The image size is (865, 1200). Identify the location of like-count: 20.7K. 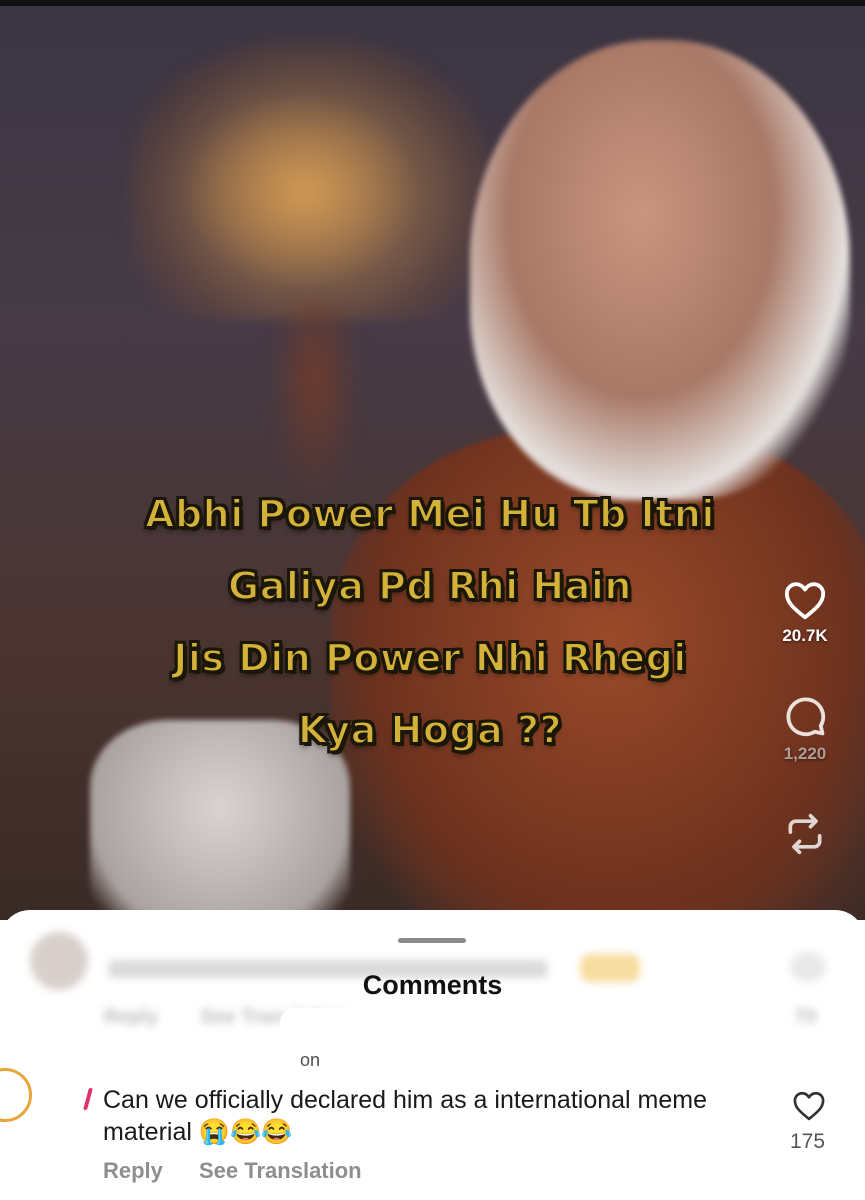
(805, 635).